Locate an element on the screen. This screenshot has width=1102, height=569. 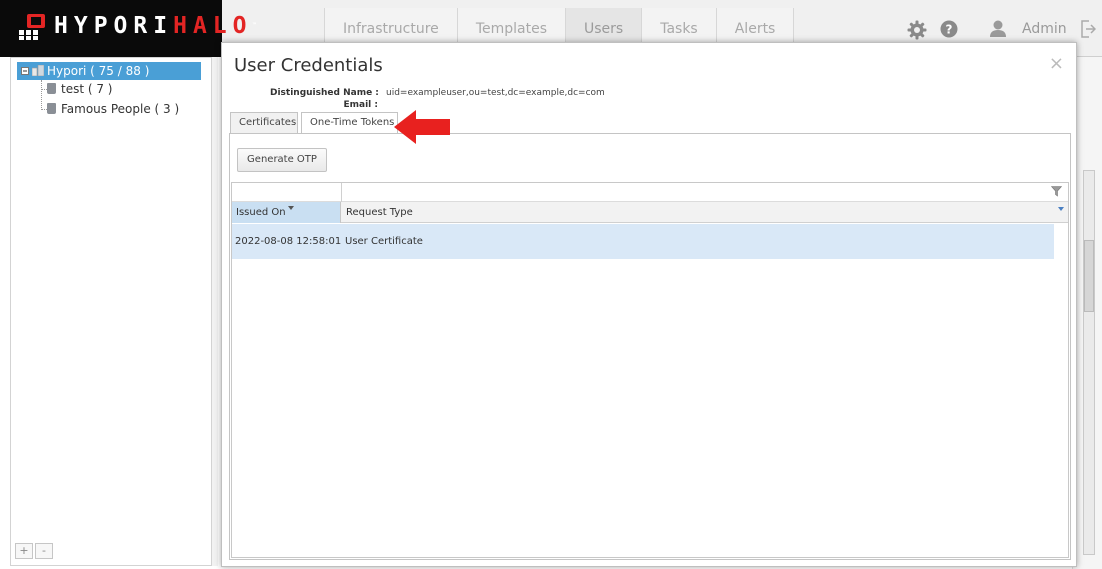
background-scrollbar-thumb is located at coordinates (1089, 276).